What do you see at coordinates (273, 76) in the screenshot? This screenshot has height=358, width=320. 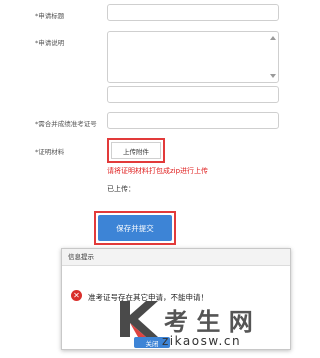 I see `scroll-down-icon` at bounding box center [273, 76].